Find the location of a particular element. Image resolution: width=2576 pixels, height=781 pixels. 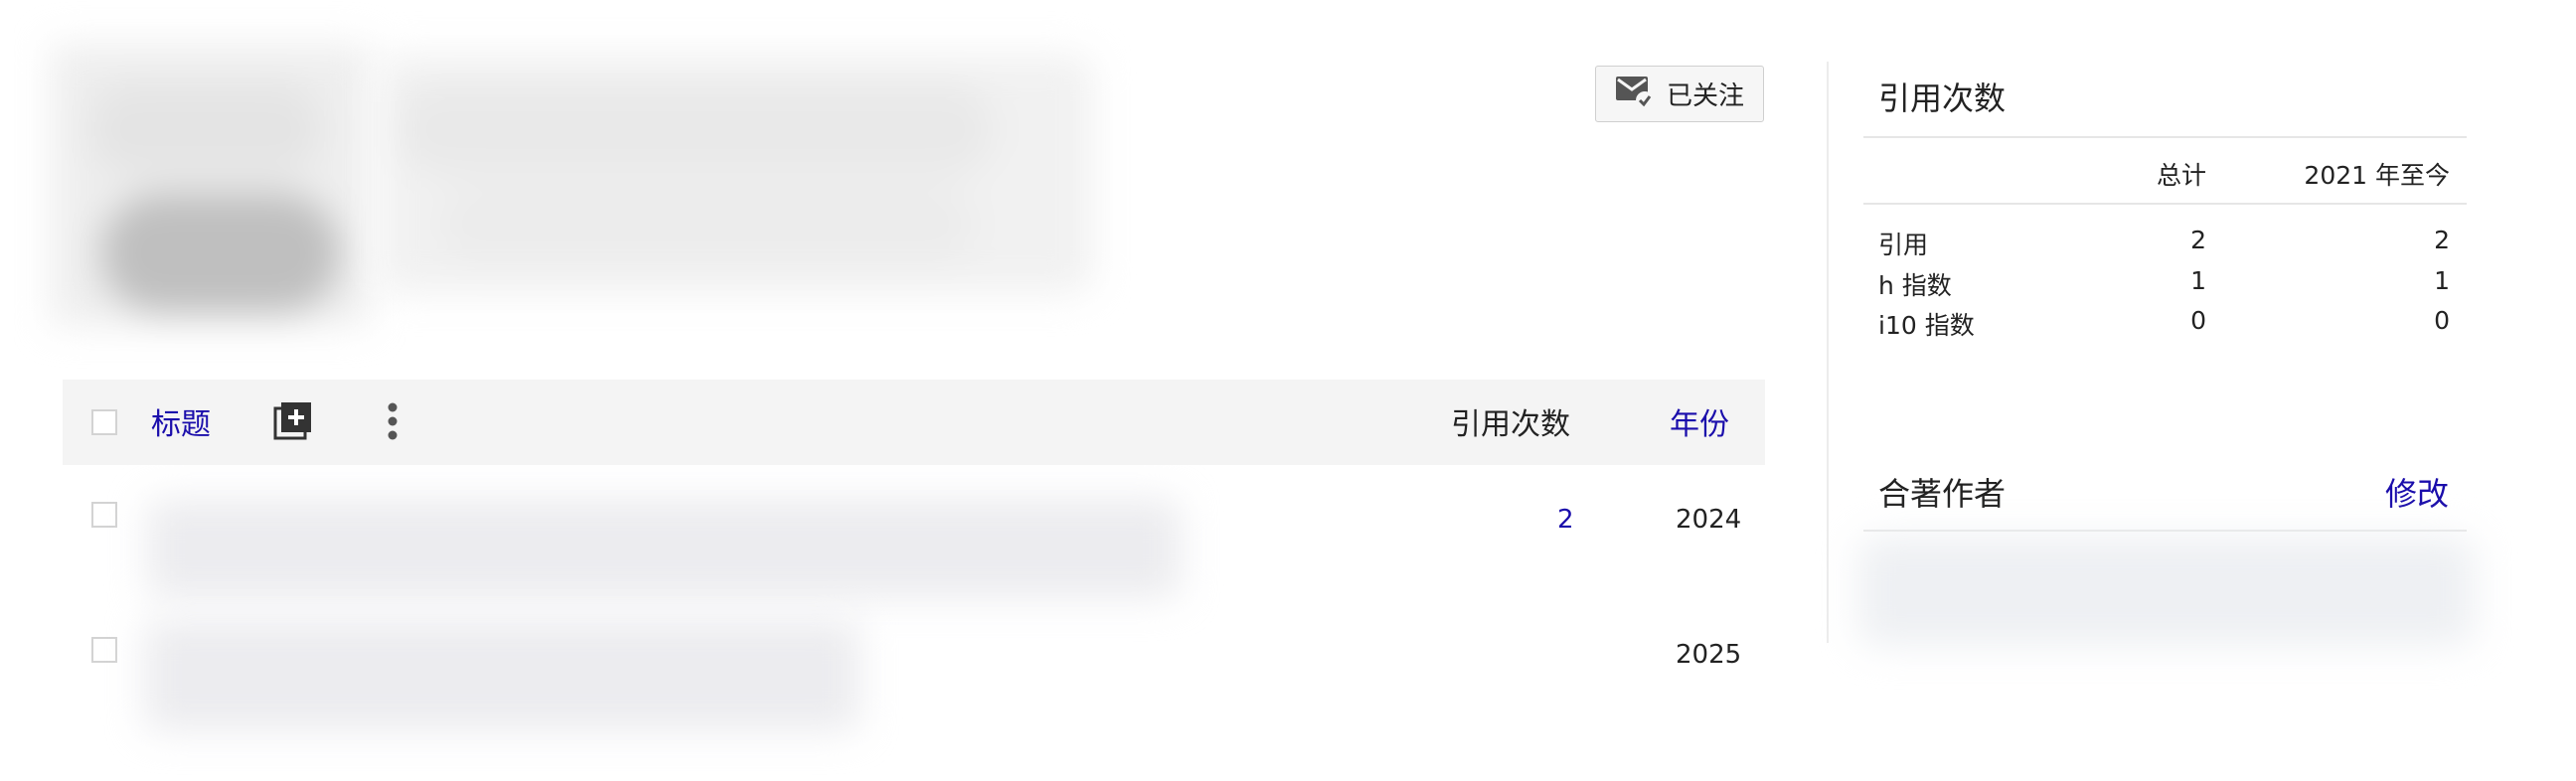

article-year: 2025 is located at coordinates (1709, 655).